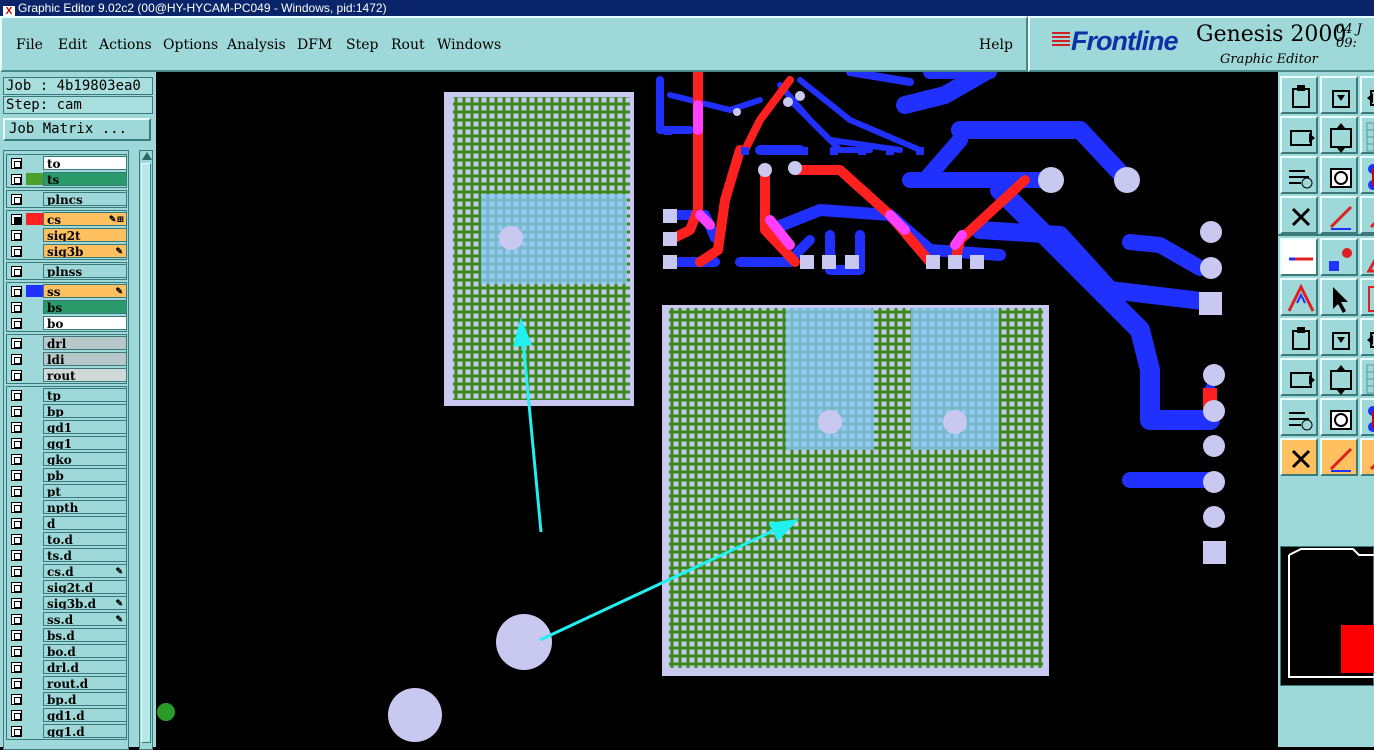 The height and width of the screenshot is (750, 1374). Describe the element at coordinates (1339, 297) in the screenshot. I see `select-tool-button` at that location.